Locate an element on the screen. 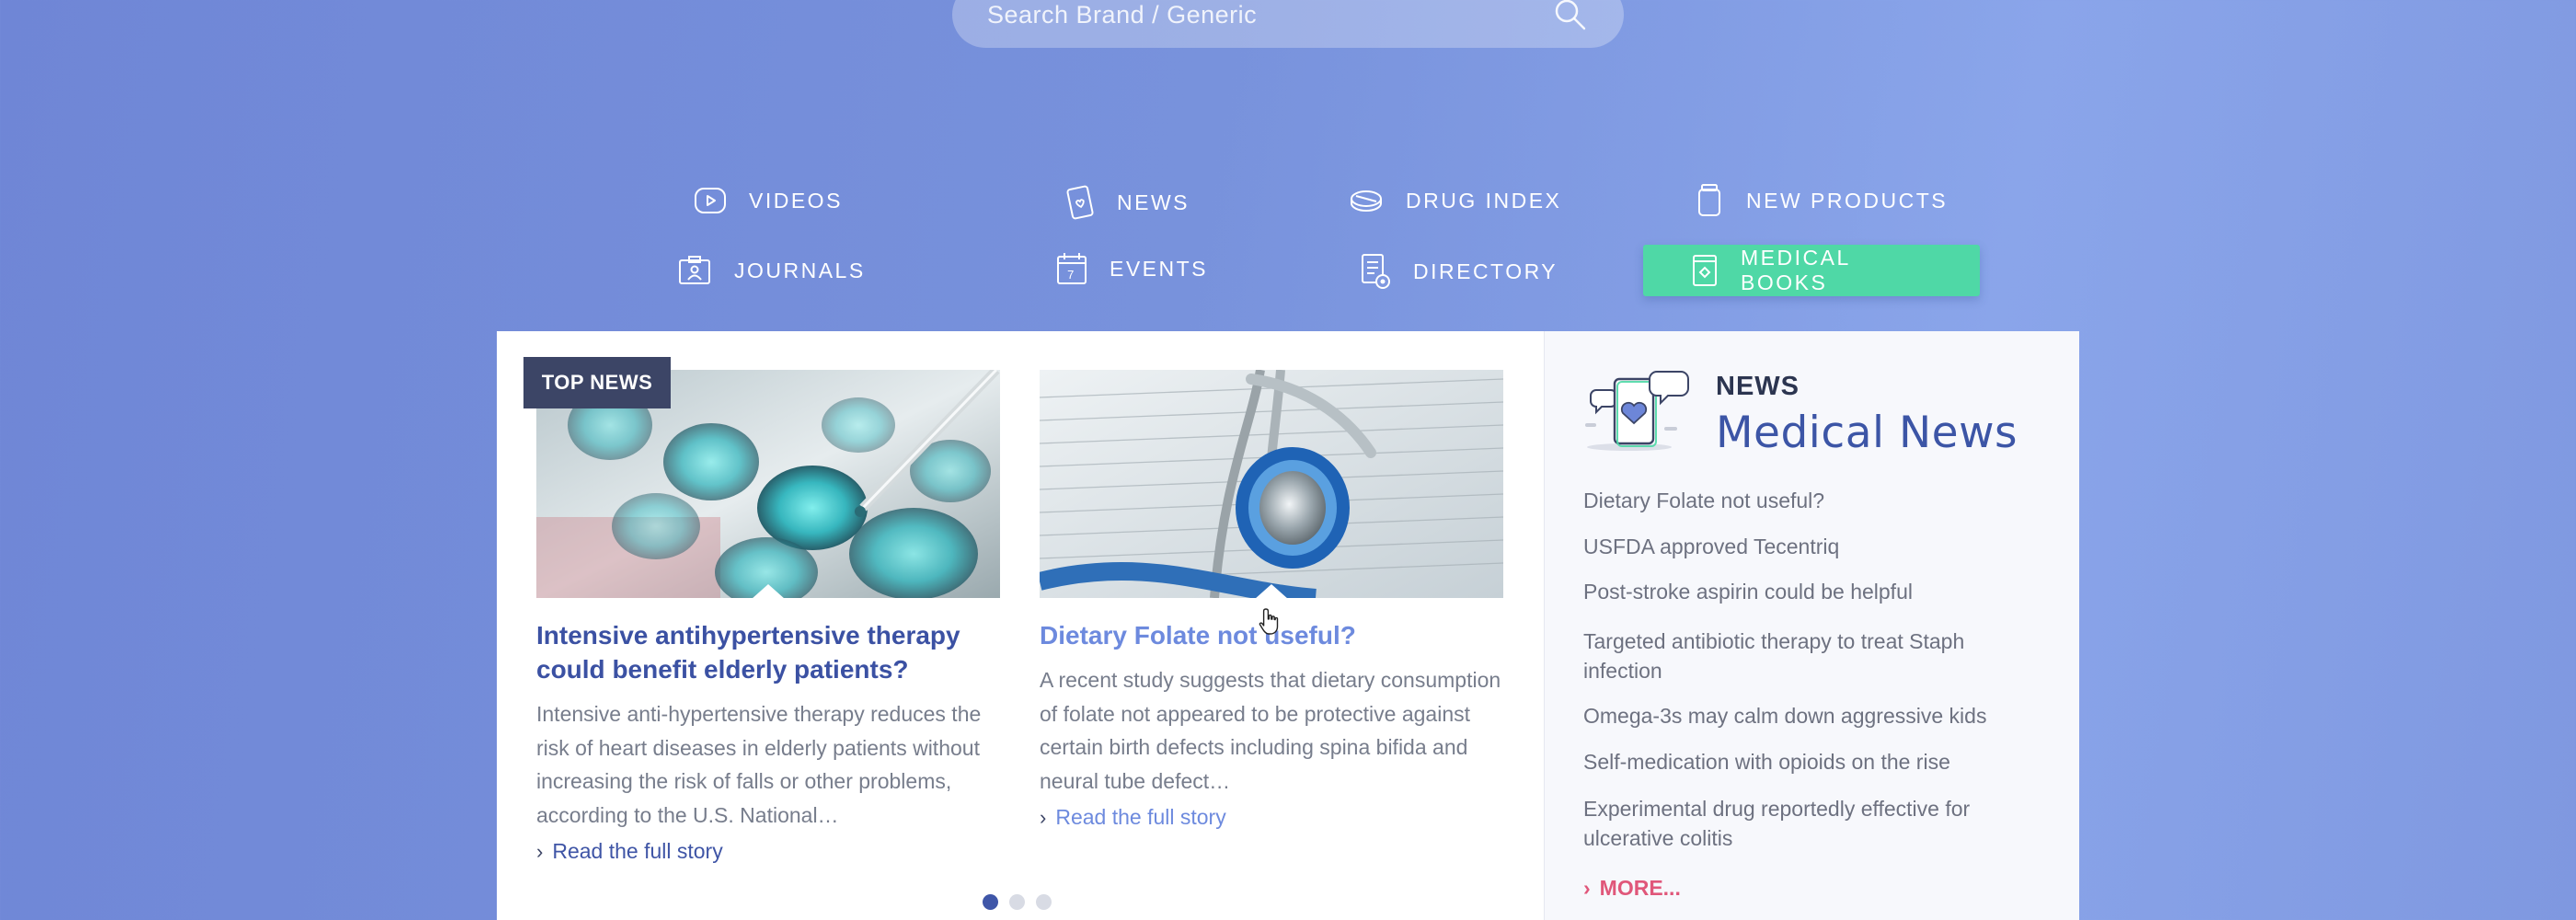 Image resolution: width=2576 pixels, height=920 pixels. svg-text: 7 is located at coordinates (1071, 275).